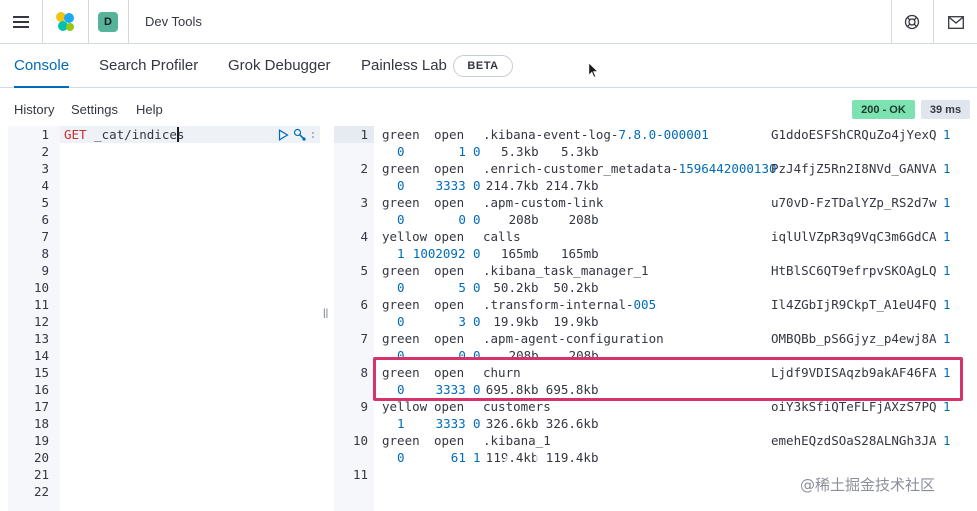 This screenshot has width=977, height=511. I want to click on line-number: 17, so click(41, 406).